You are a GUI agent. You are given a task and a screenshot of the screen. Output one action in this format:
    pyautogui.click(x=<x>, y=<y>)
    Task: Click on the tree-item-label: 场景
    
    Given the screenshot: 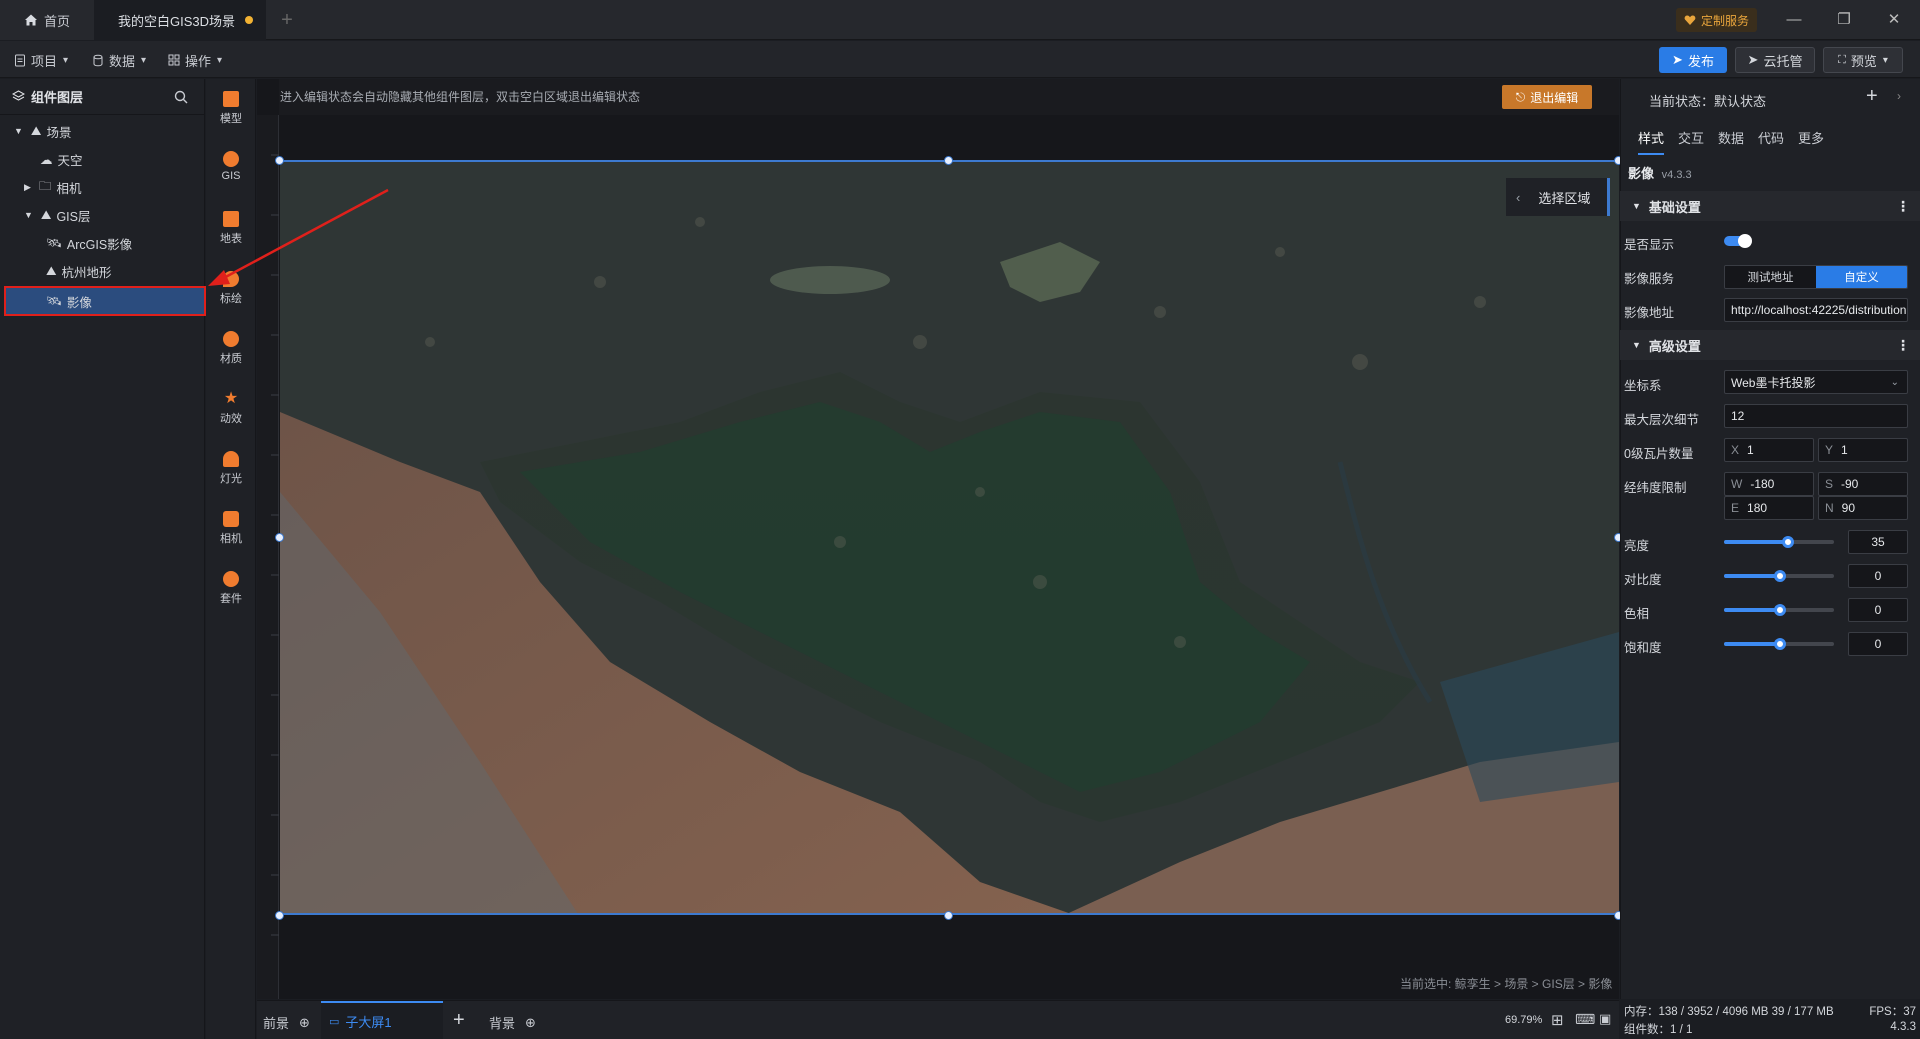 What is the action you would take?
    pyautogui.click(x=59, y=132)
    